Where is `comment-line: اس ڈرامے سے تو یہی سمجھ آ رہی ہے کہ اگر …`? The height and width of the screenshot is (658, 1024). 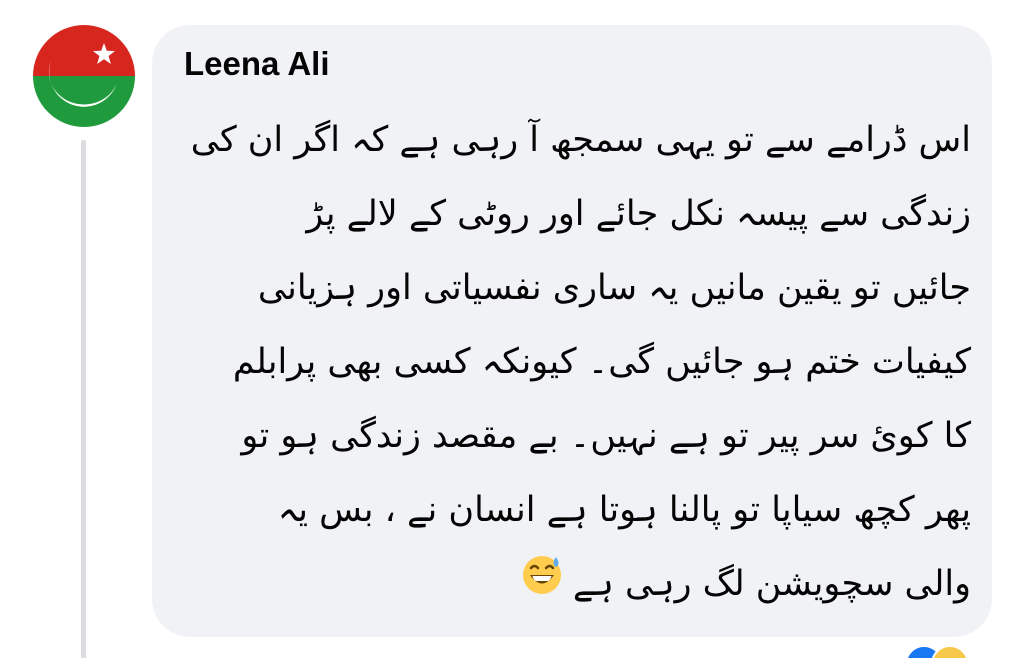
comment-line: اس ڈرامے سے تو یہی سمجھ آ رہی ہے کہ اگر … is located at coordinates (580, 140).